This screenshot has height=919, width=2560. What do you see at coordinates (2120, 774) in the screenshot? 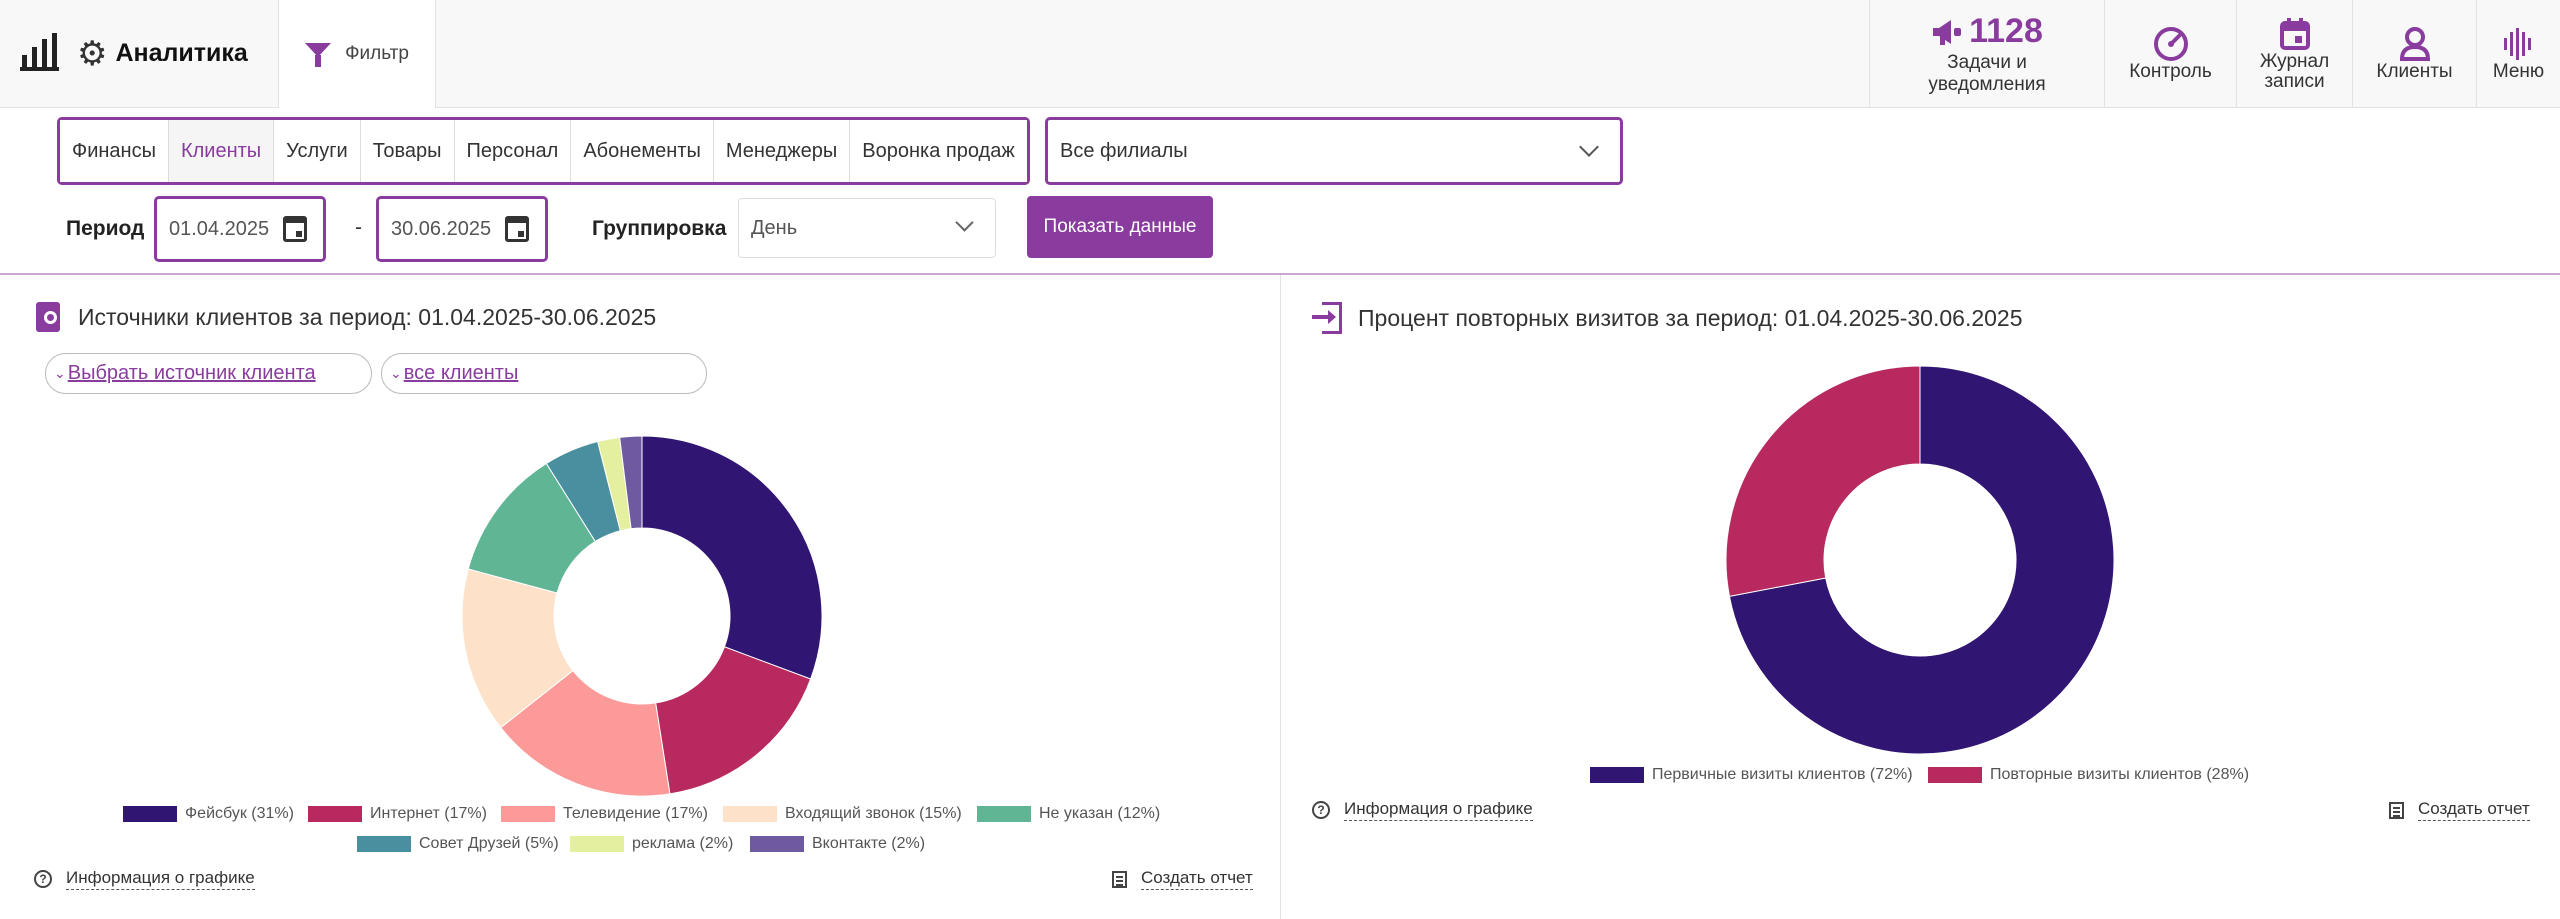
I see `legend-label: Повторные визиты клиентов (28%)` at bounding box center [2120, 774].